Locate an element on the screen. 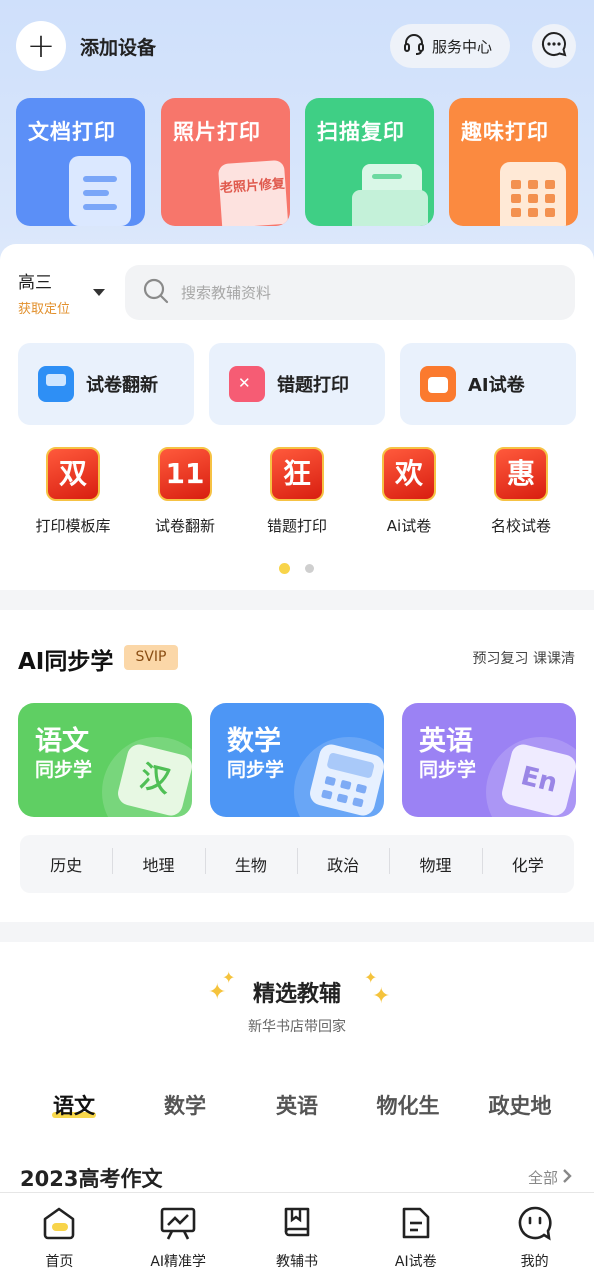 The height and width of the screenshot is (1280, 594). book-icon is located at coordinates (297, 1225).